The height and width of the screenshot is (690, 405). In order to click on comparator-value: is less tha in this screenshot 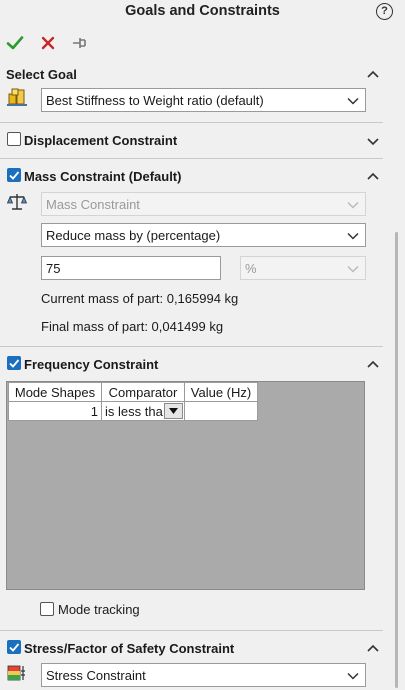, I will do `click(134, 411)`.